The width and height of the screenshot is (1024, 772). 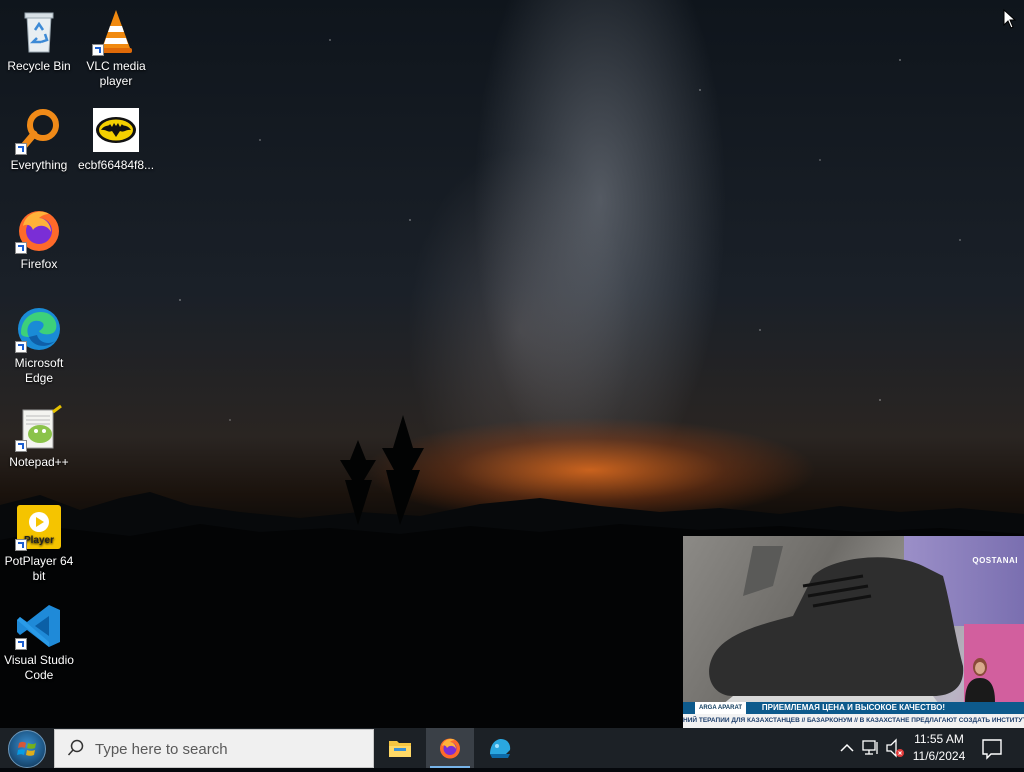 I want to click on vscode-icon, so click(x=39, y=626).